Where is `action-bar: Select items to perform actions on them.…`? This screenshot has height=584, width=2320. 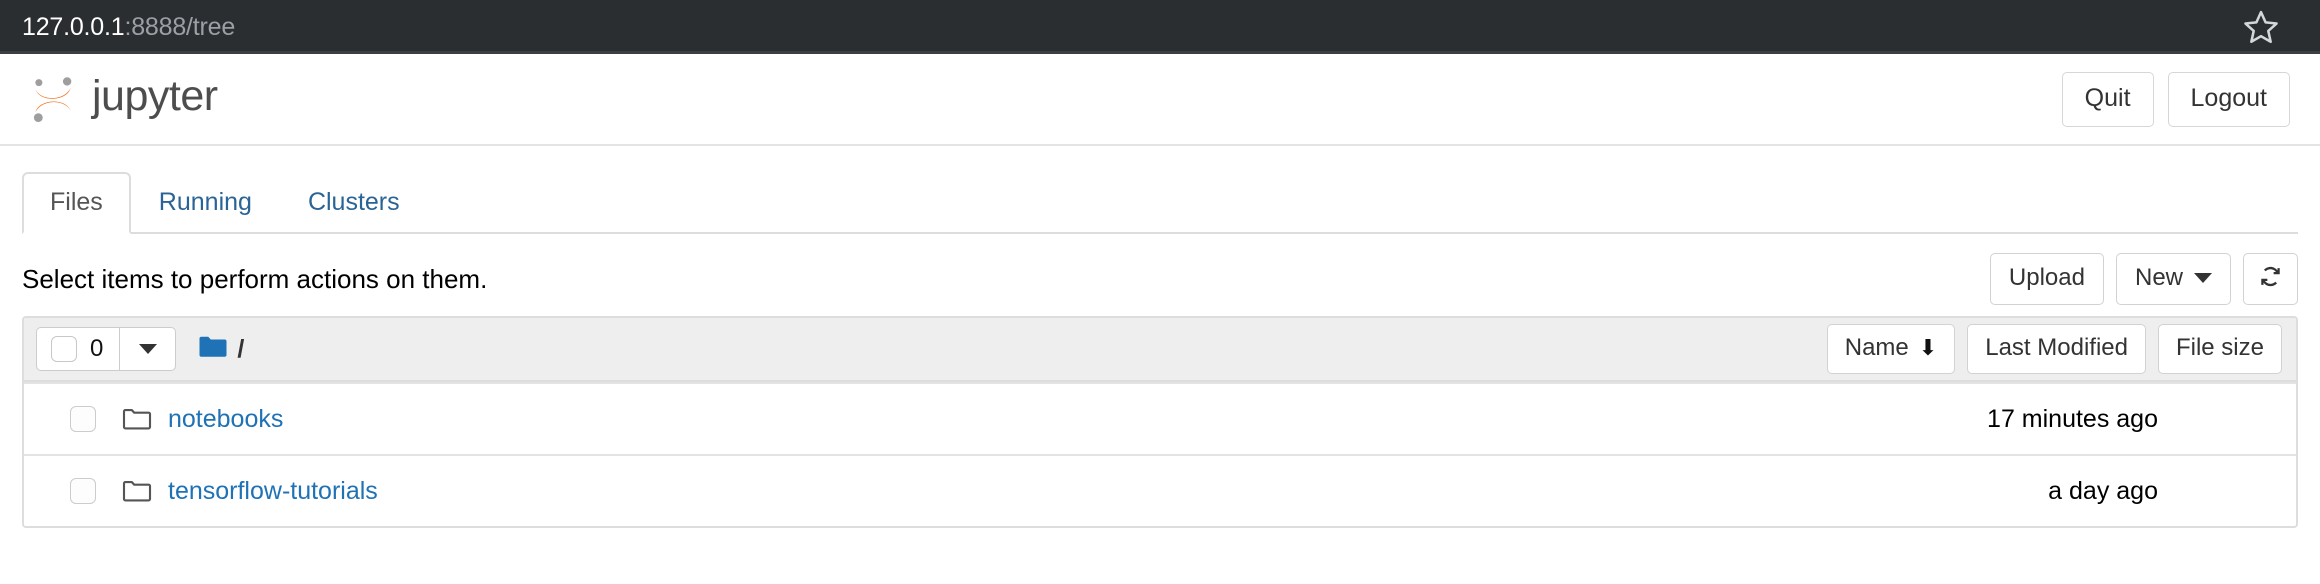
action-bar: Select items to perform actions on them.… is located at coordinates (1160, 269).